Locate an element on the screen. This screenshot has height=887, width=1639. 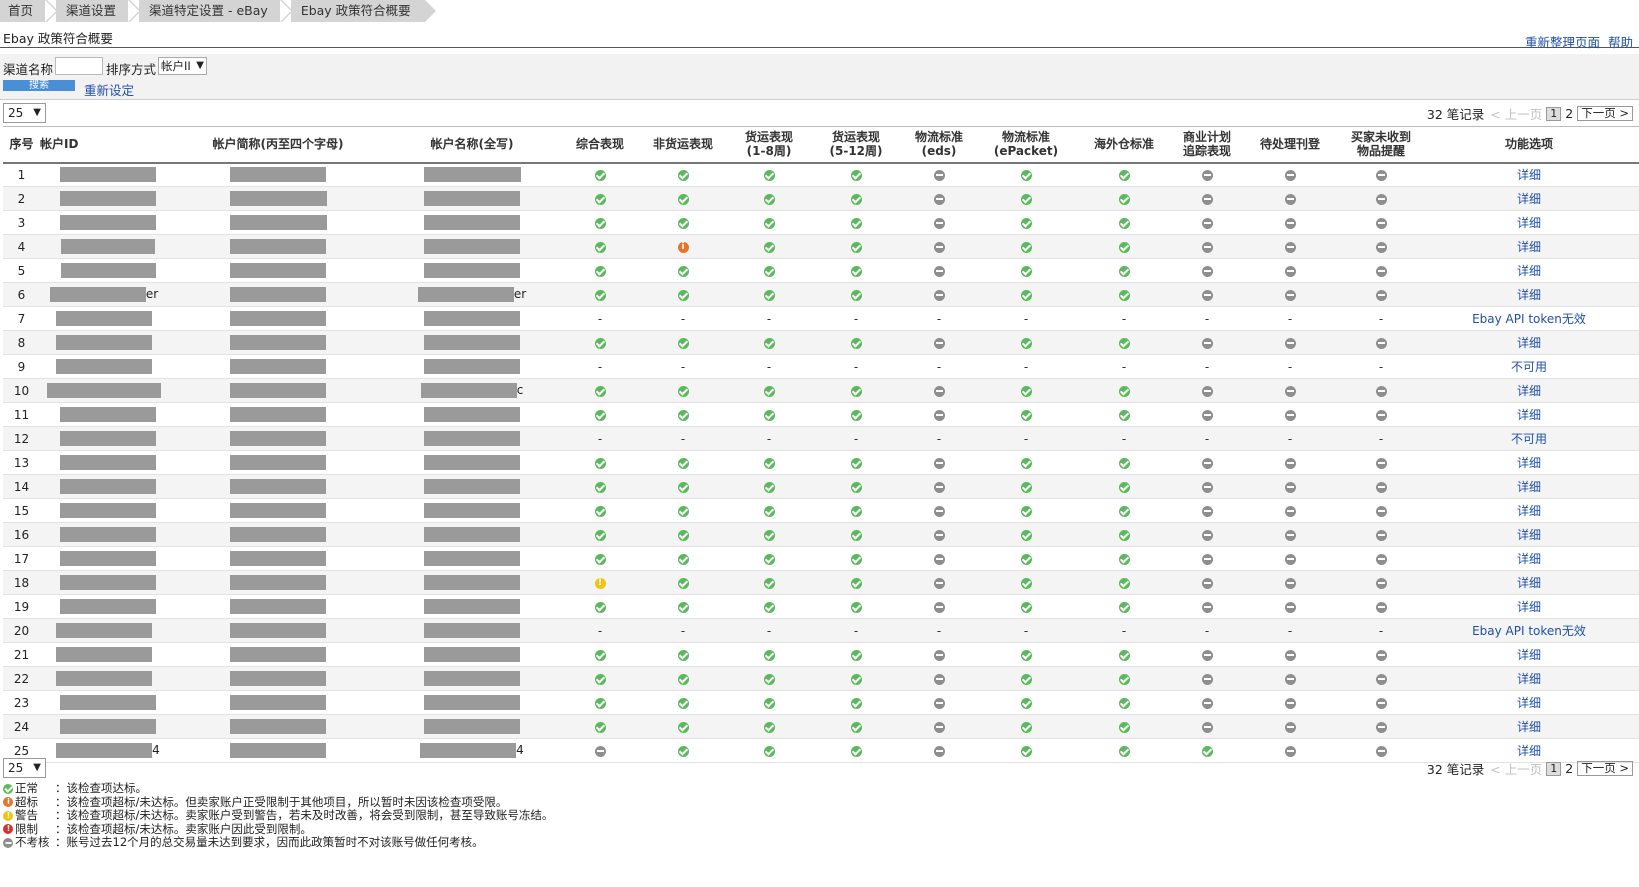
pager-top: 32 笔记录 < 上一页 1 2 下一页 > is located at coordinates (1530, 113).